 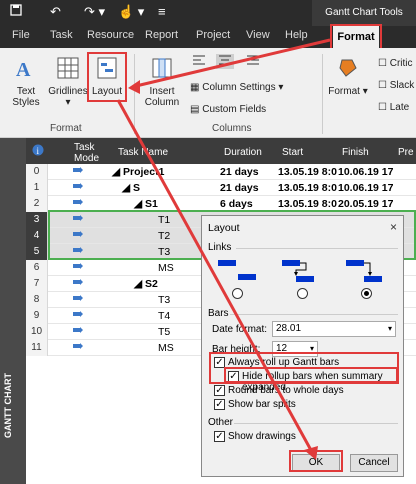 What do you see at coordinates (162, 11) in the screenshot?
I see `customize-qat-icon: ≡` at bounding box center [162, 11].